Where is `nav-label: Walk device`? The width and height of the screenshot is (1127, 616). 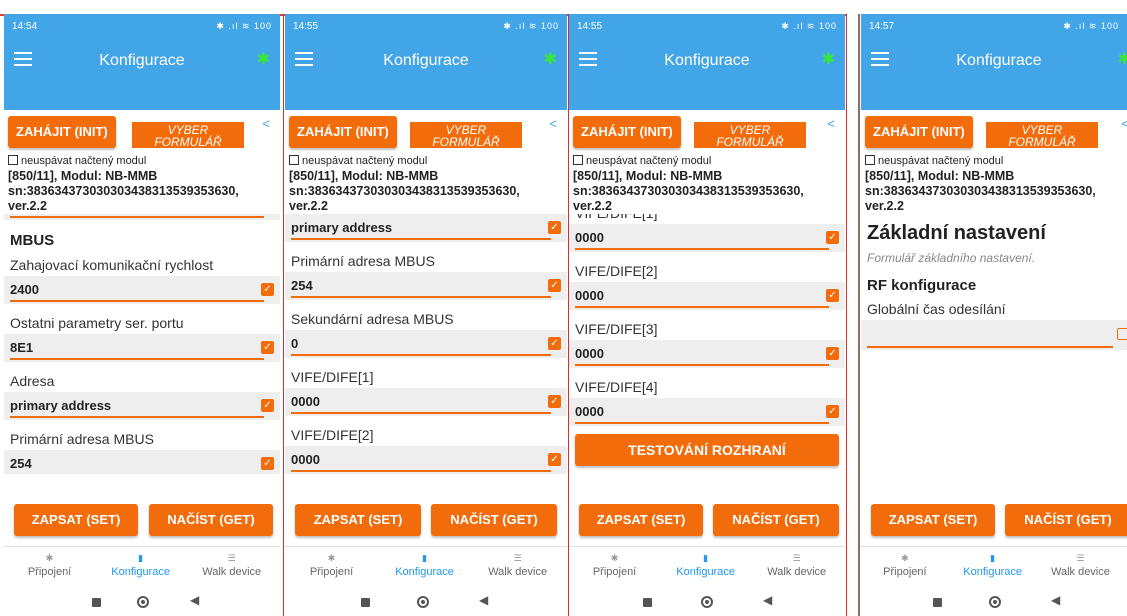
nav-label: Walk device is located at coordinates (518, 572).